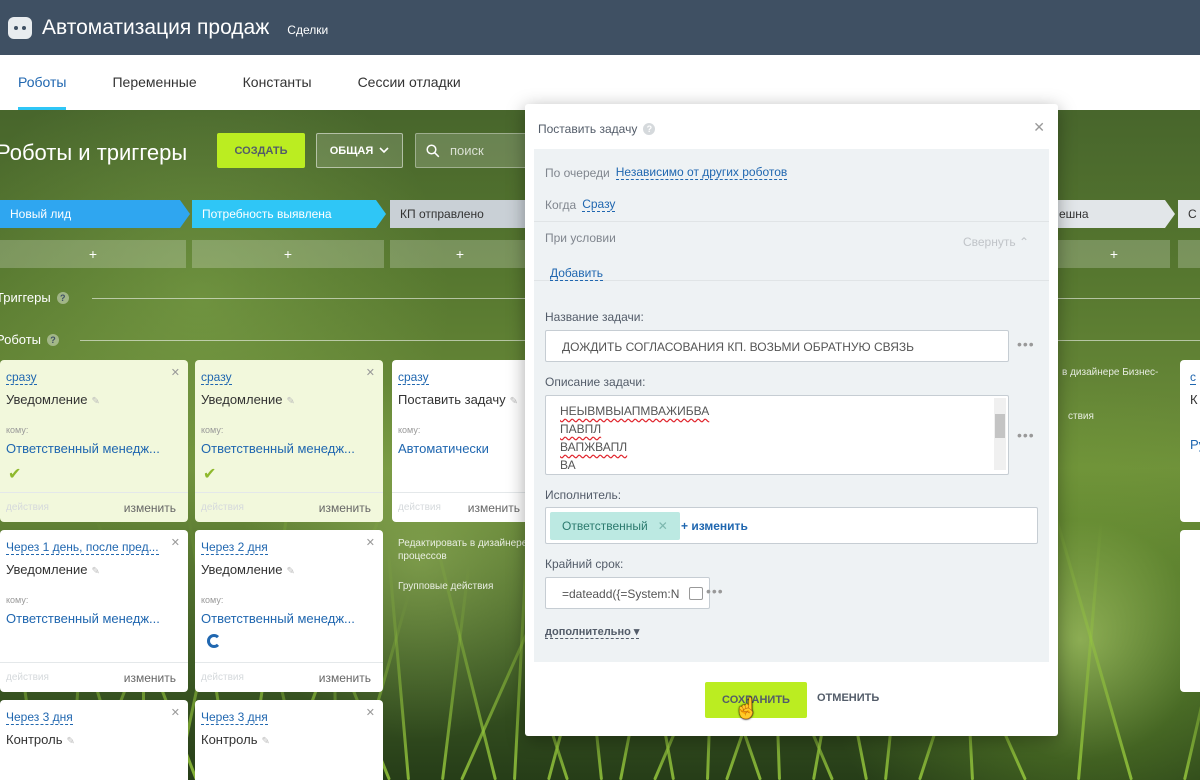 The image size is (1200, 780). What do you see at coordinates (1000, 426) in the screenshot?
I see `scrollbar-thumb` at bounding box center [1000, 426].